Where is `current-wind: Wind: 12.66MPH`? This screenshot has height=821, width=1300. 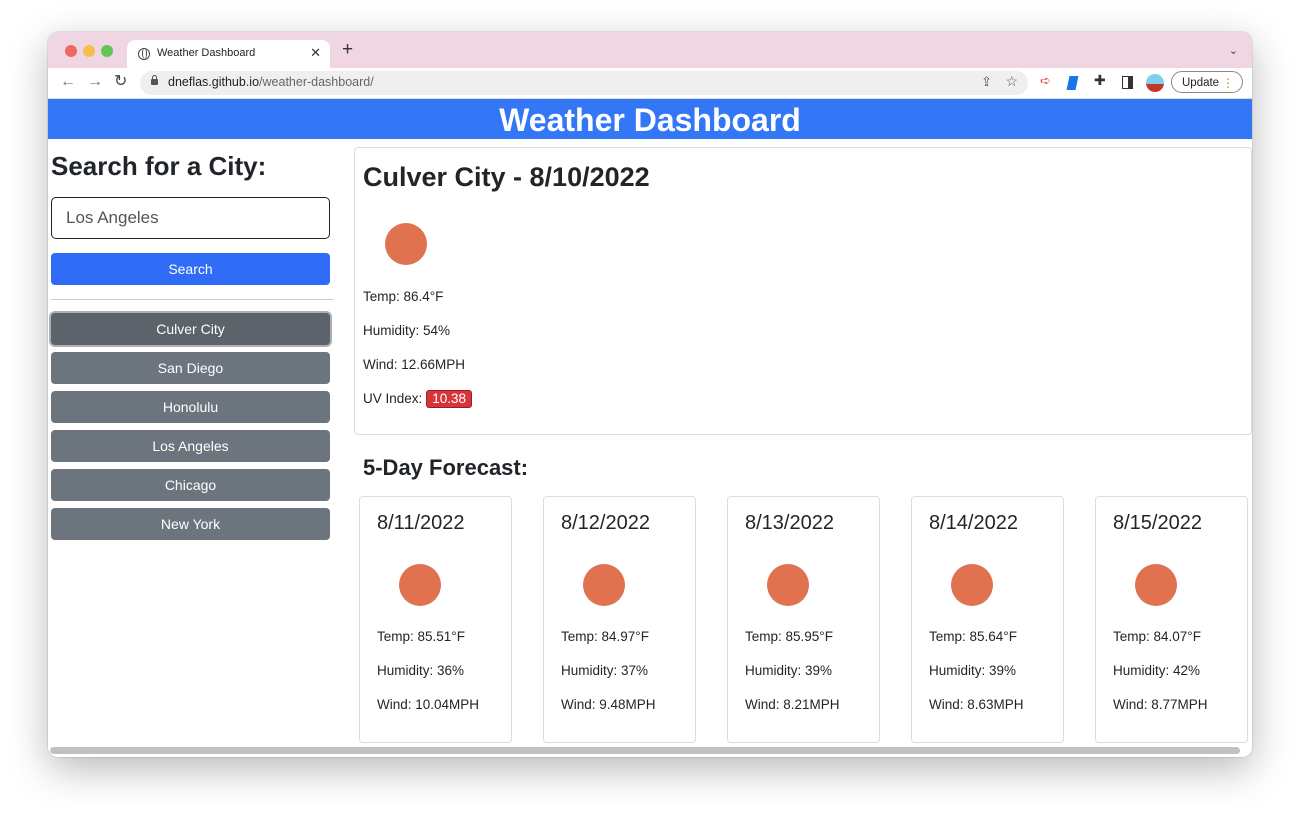 current-wind: Wind: 12.66MPH is located at coordinates (414, 364).